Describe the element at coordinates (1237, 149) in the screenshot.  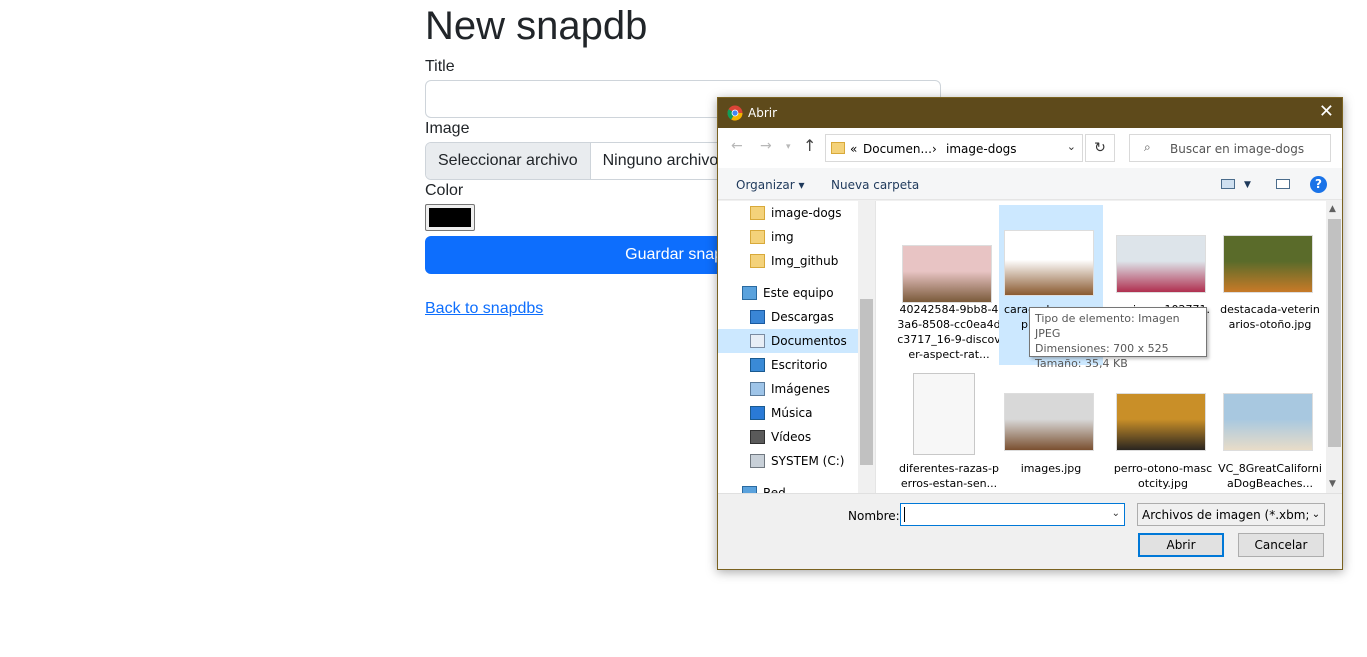
I see `search-placeholder: Buscar en image-dogs` at that location.